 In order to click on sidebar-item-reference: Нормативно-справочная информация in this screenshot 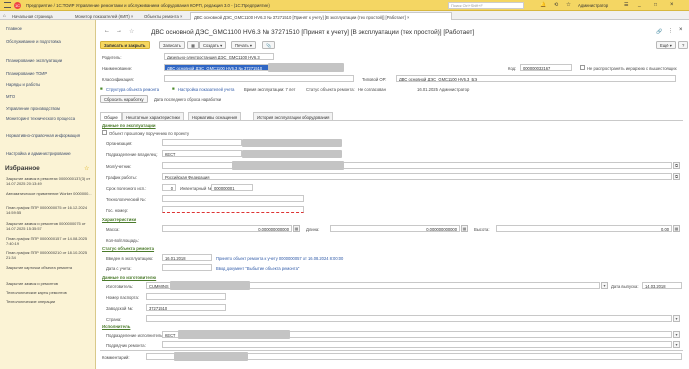, I will do `click(48, 135)`.